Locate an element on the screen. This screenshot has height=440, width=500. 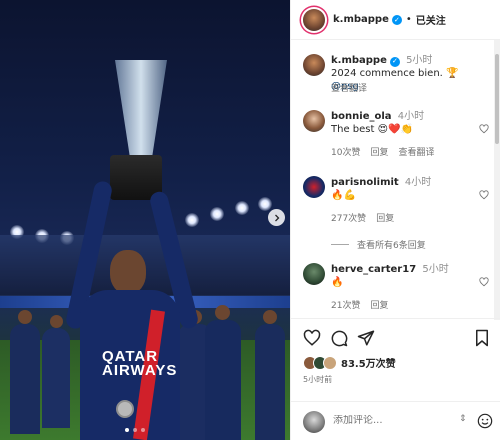
action-icons is located at coordinates (397, 339).